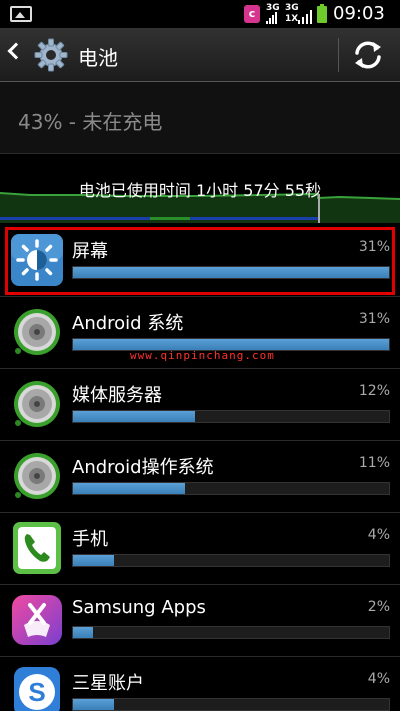 This screenshot has width=400, height=711. What do you see at coordinates (90, 251) in the screenshot?
I see `app-name: 屏幕` at bounding box center [90, 251].